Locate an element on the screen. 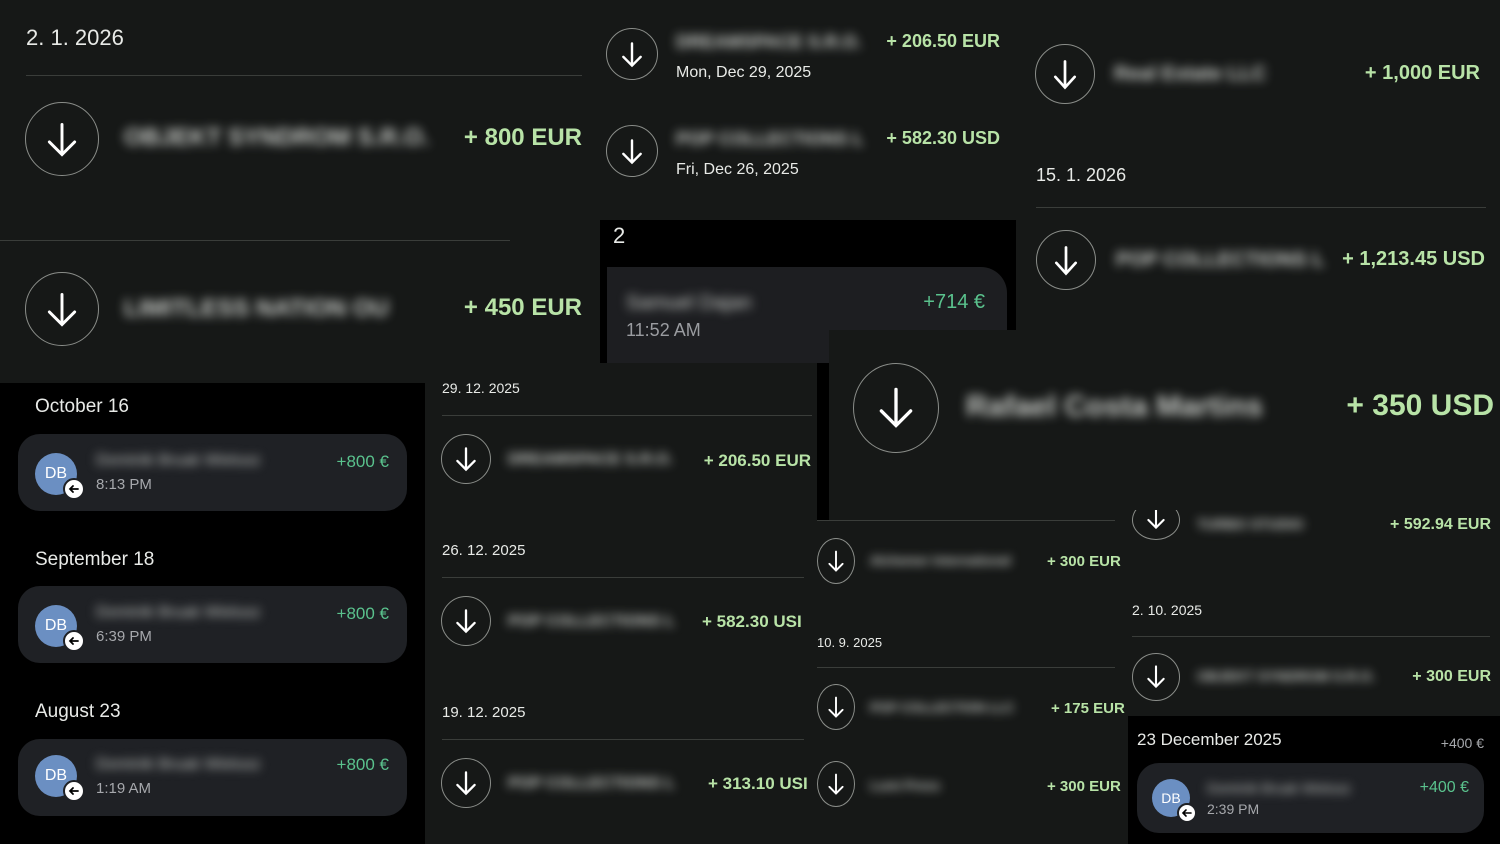 The width and height of the screenshot is (1500, 844). transaction-date: Mon, Dec 29, 2025 is located at coordinates (744, 72).